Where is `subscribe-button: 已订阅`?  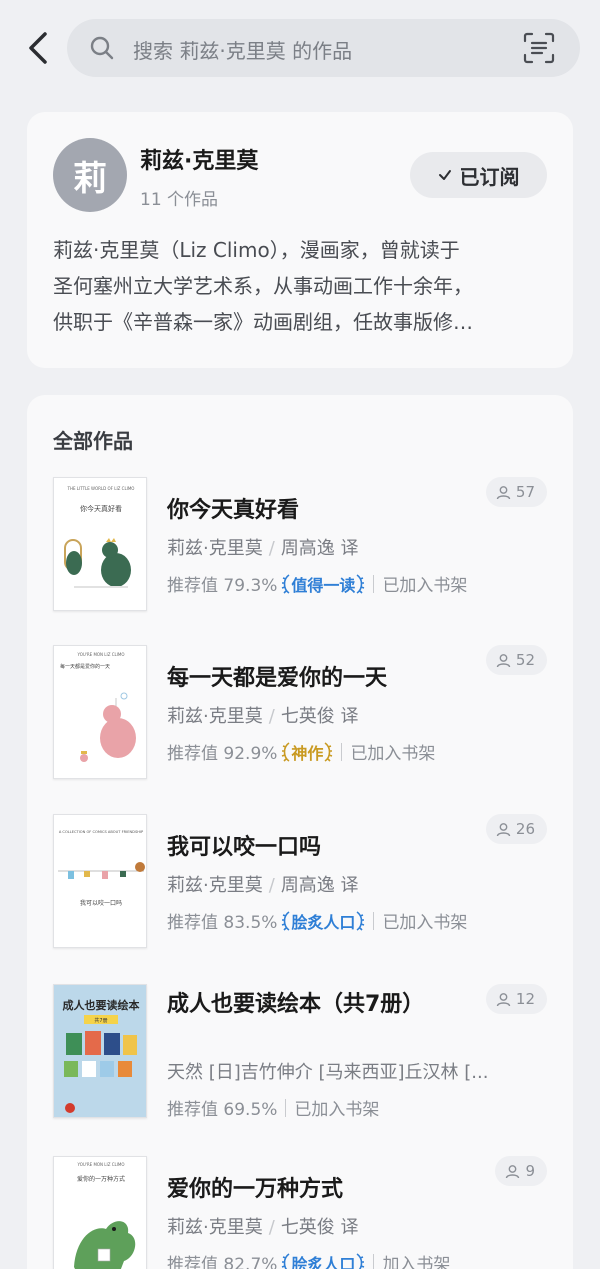 subscribe-button: 已订阅 is located at coordinates (478, 175).